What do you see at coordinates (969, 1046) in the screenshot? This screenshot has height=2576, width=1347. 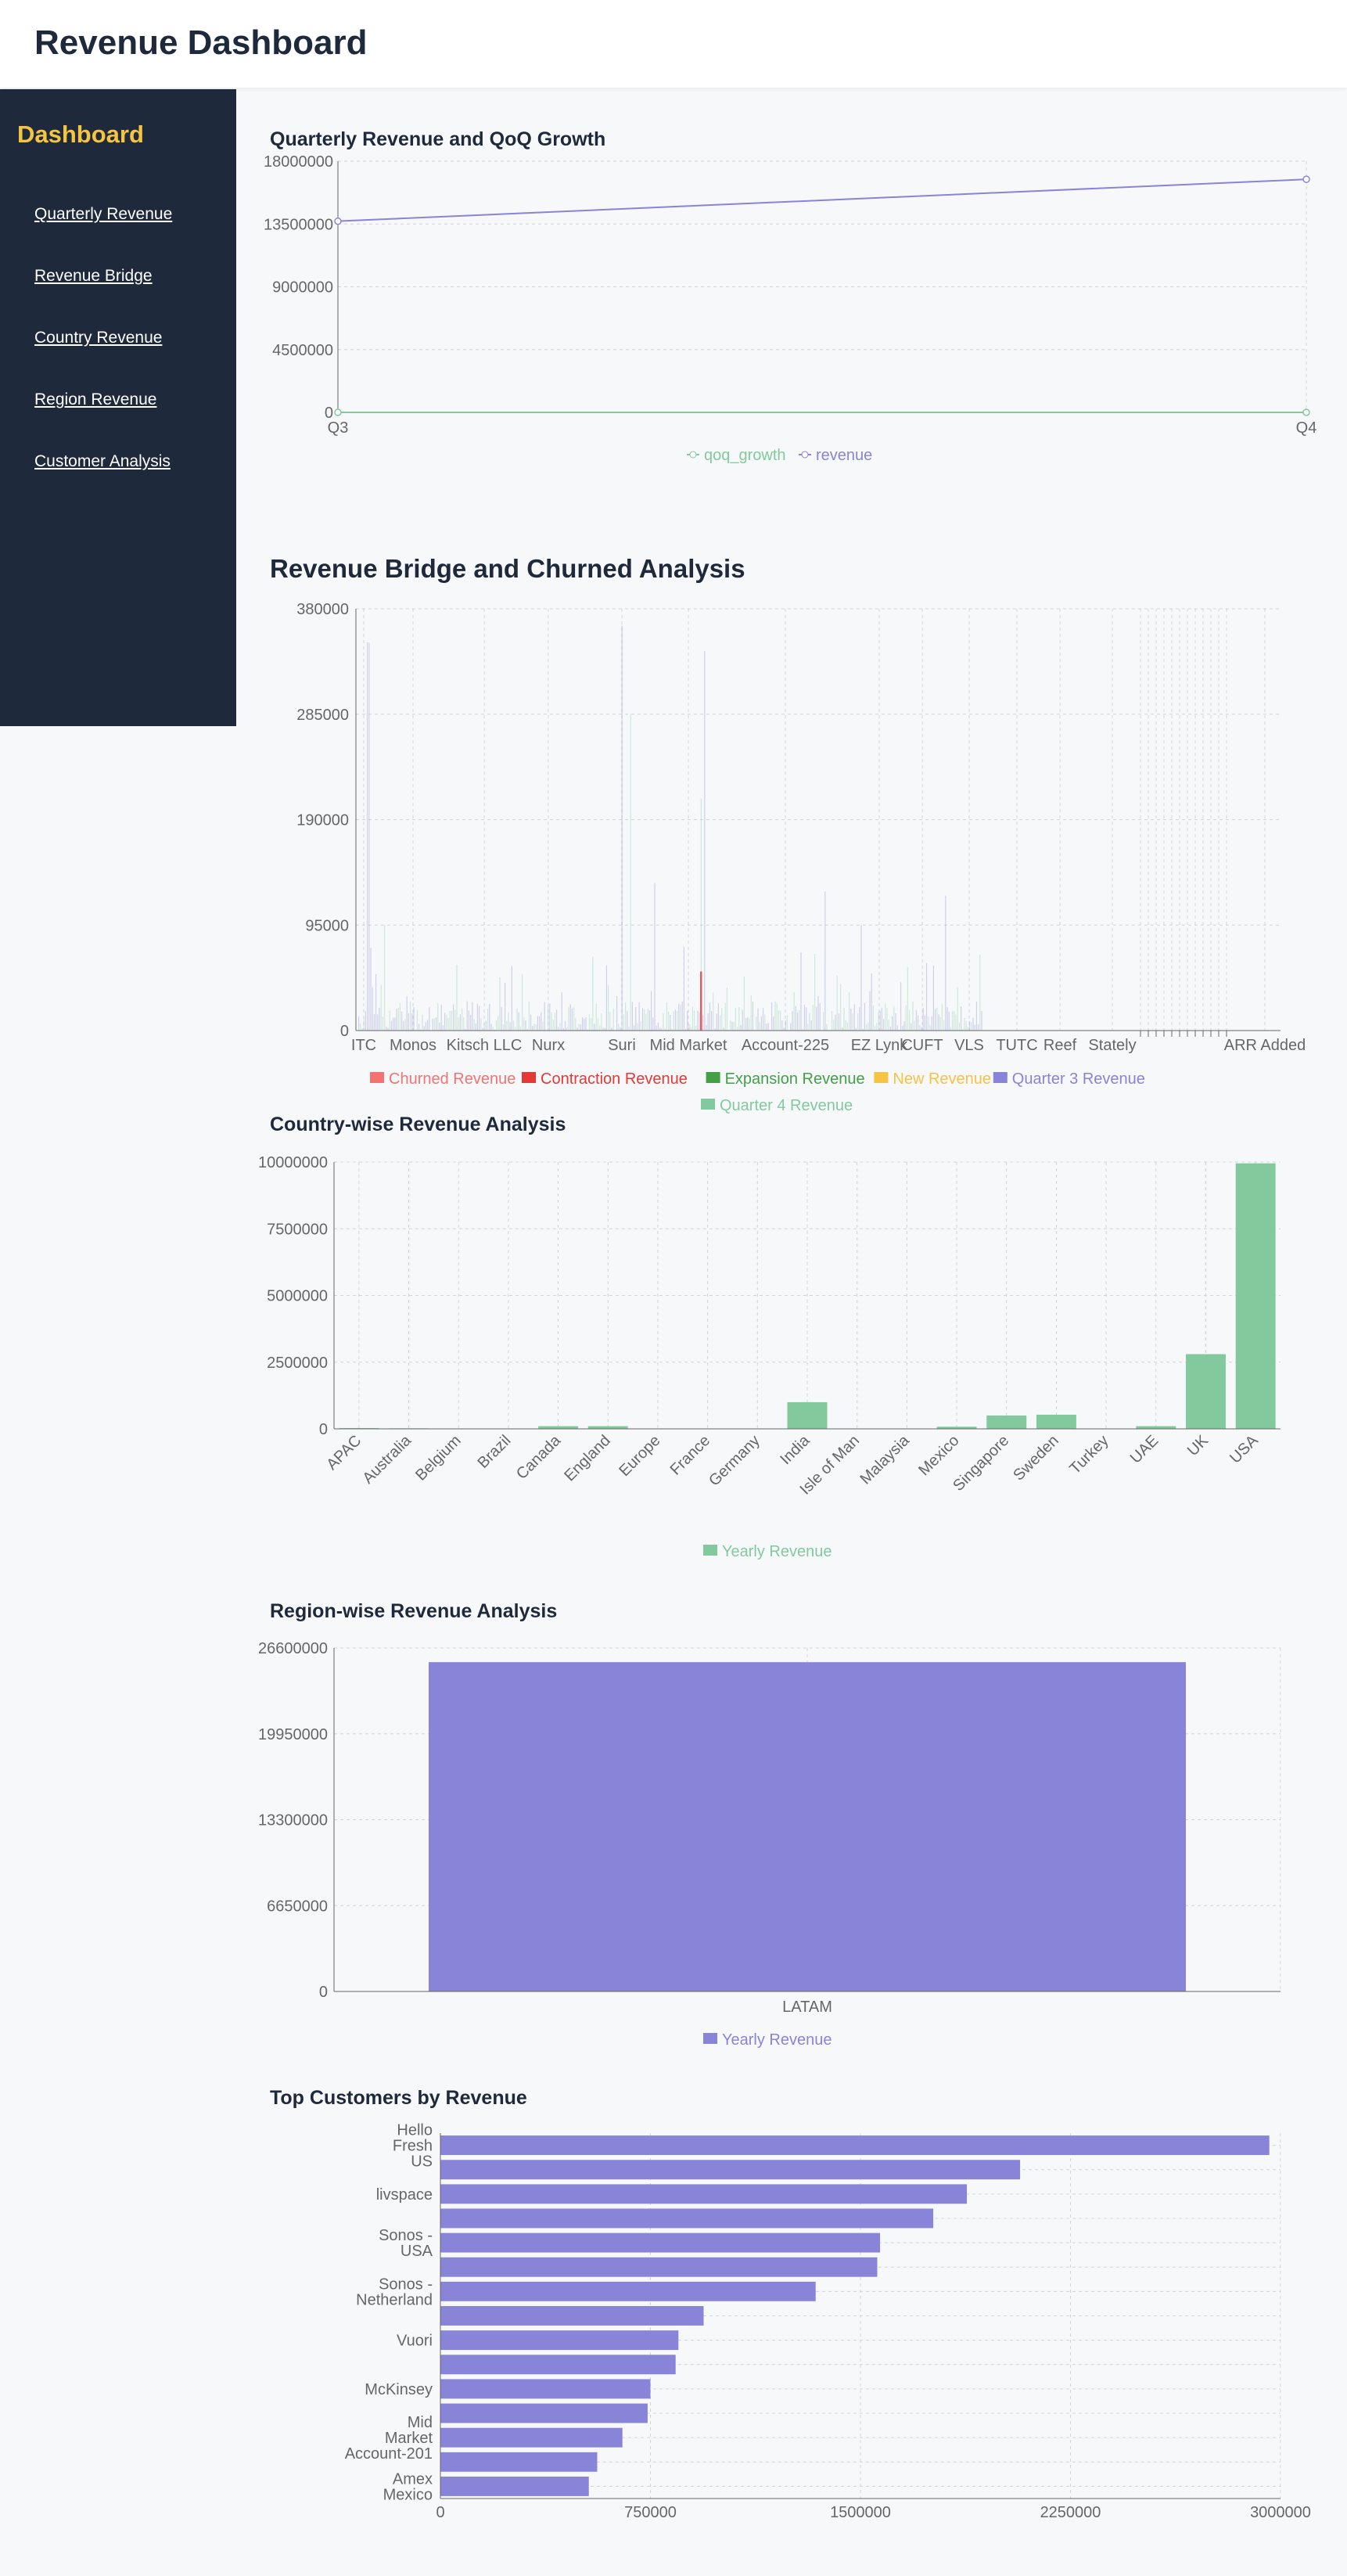 I see `x-tick-label: VLS` at bounding box center [969, 1046].